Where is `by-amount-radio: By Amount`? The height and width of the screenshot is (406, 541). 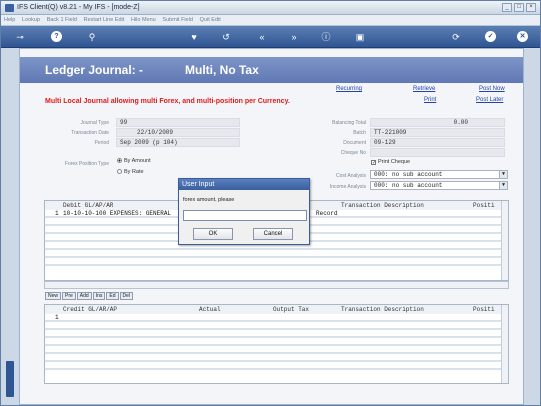
by-amount-radio: By Amount is located at coordinates (134, 161).